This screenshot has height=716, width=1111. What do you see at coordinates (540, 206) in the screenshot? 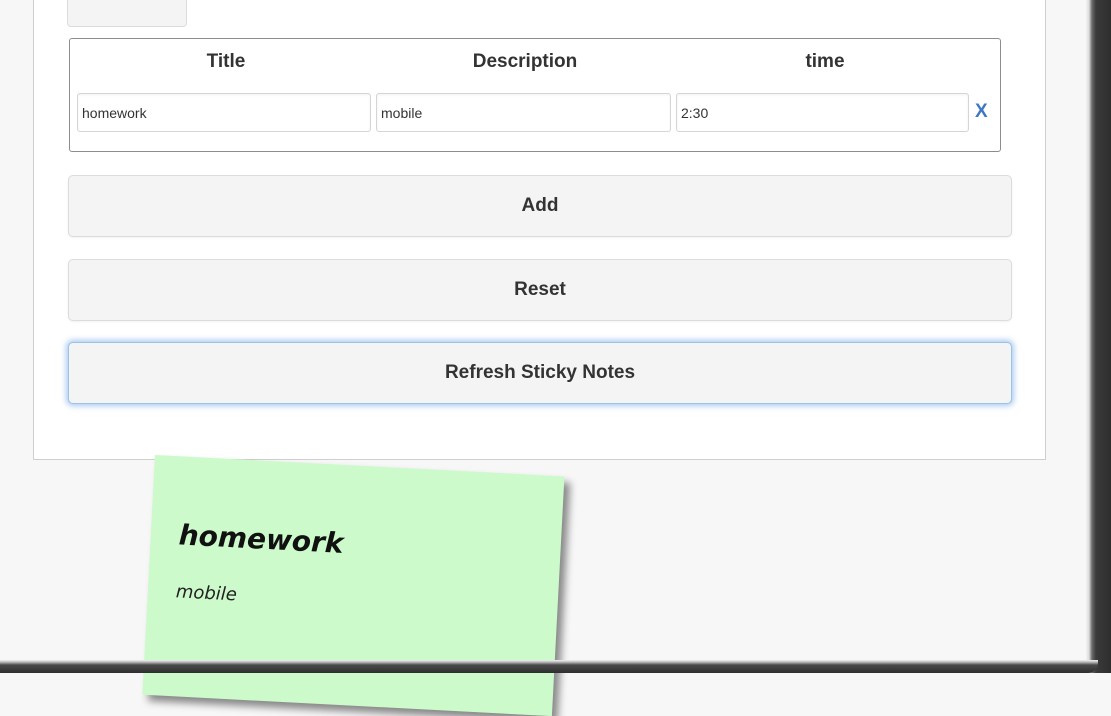
I see `add-button: Add` at bounding box center [540, 206].